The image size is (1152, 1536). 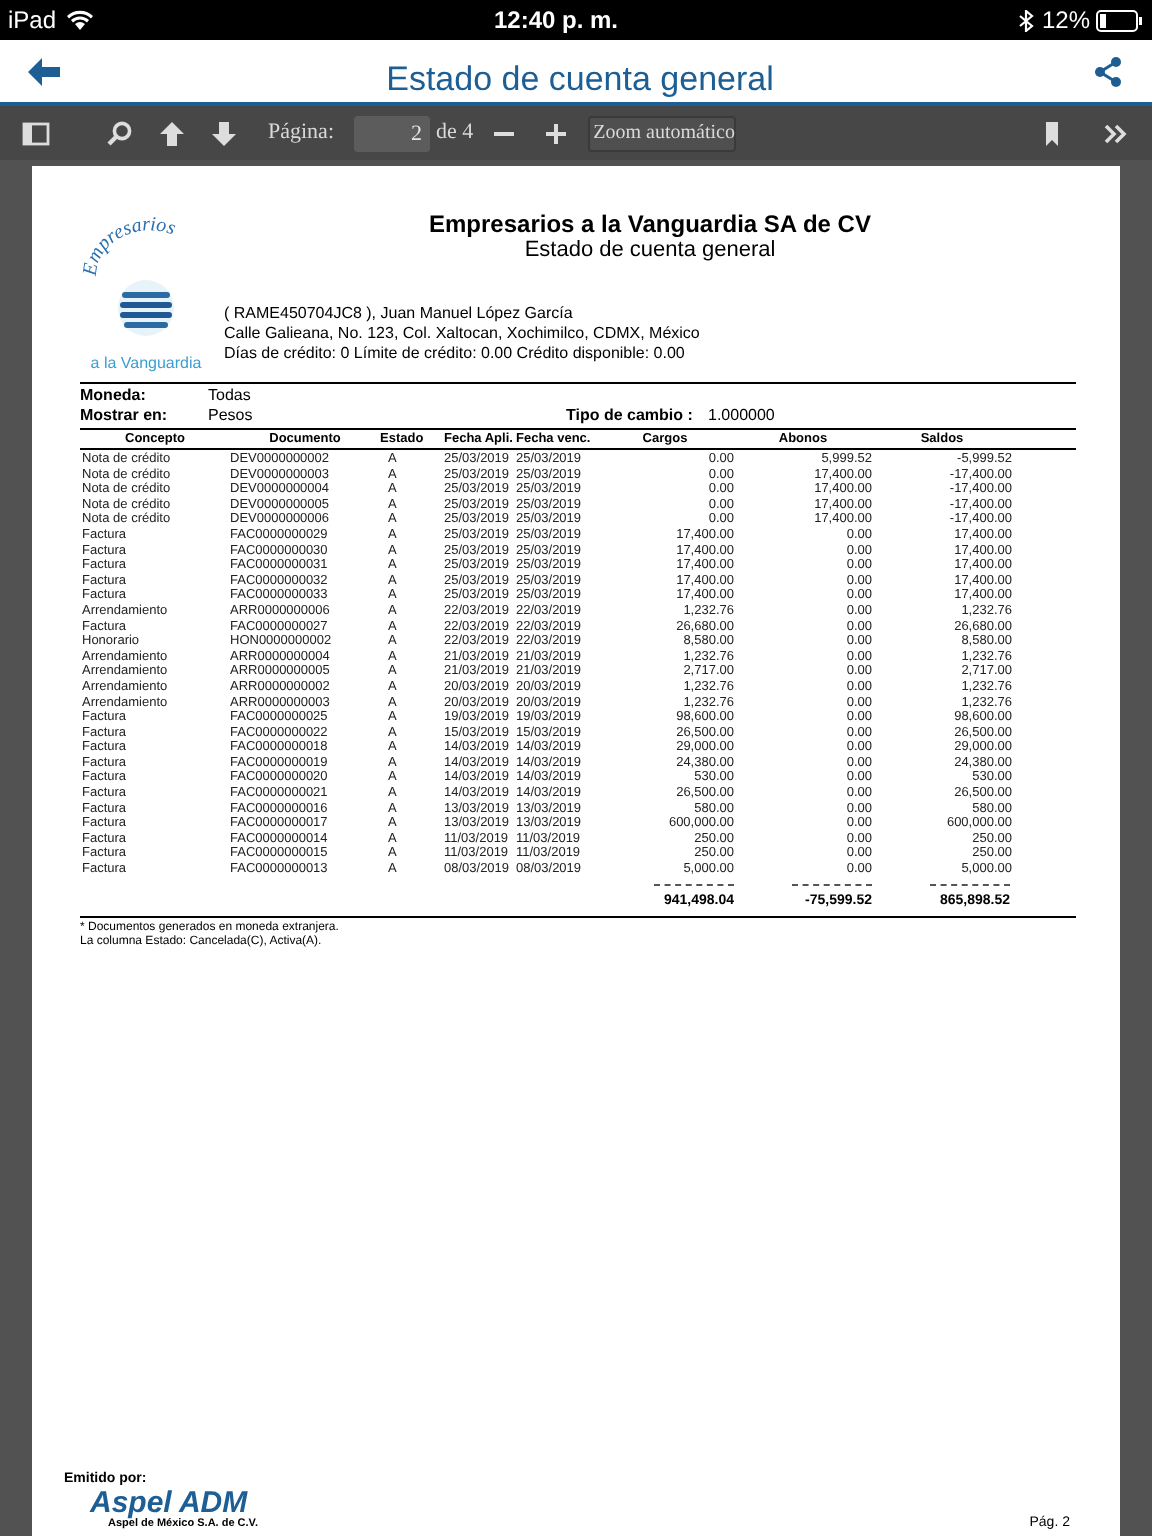 What do you see at coordinates (741, 416) in the screenshot?
I see `field-value: 1.000000` at bounding box center [741, 416].